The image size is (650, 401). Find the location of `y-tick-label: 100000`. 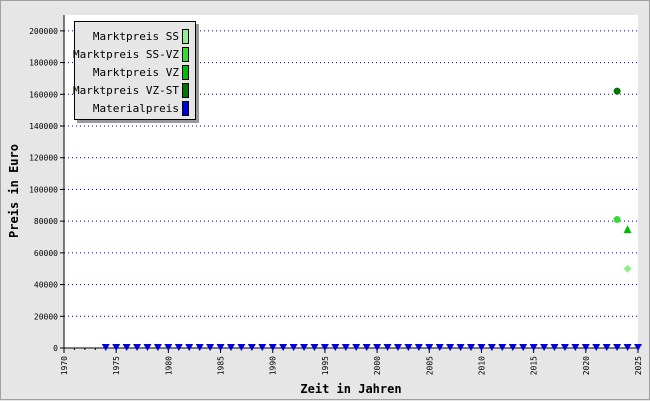

y-tick-label: 100000 is located at coordinates (43, 189).